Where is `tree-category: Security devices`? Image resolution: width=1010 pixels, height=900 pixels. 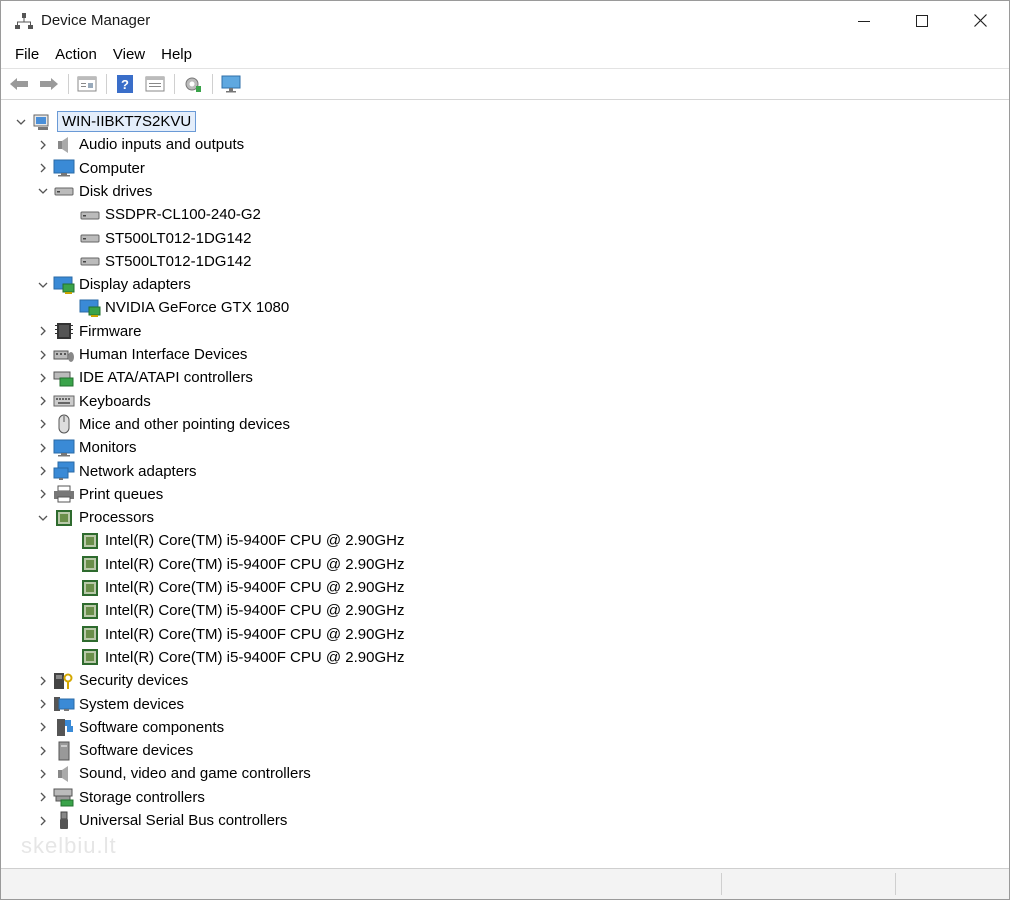
tree-category: Security devices is located at coordinates (110, 680).